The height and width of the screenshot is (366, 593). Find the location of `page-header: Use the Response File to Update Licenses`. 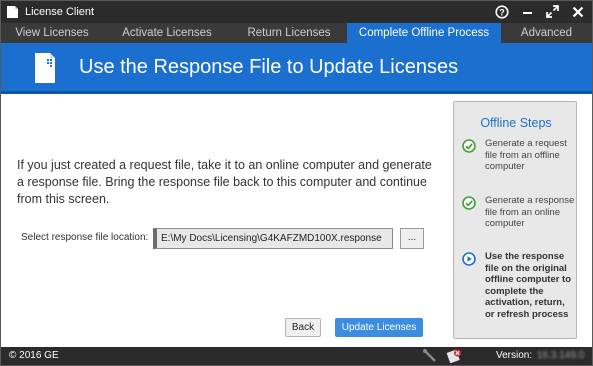

page-header: Use the Response File to Update Licenses is located at coordinates (296, 68).